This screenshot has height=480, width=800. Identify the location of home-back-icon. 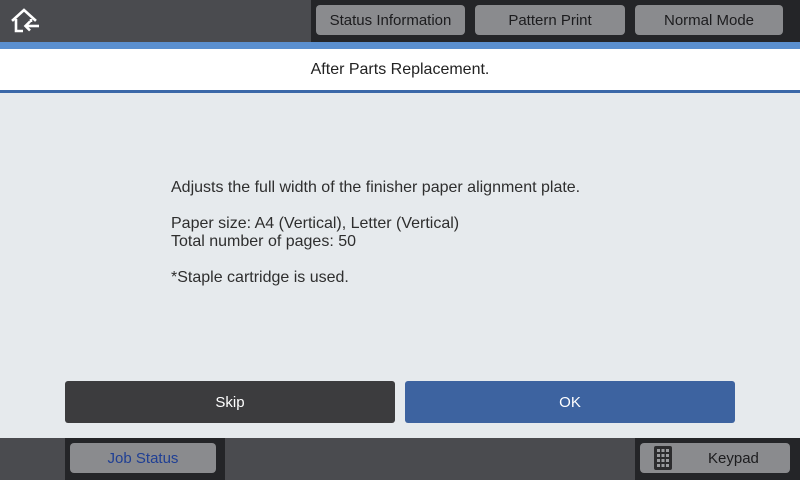
(25, 20).